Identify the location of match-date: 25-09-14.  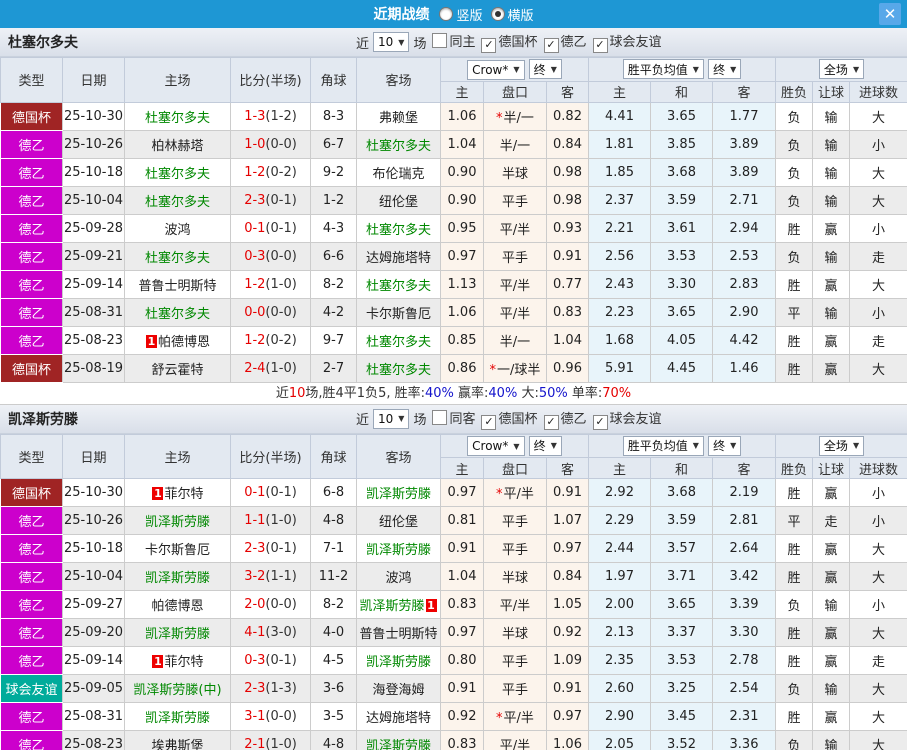
(93, 660).